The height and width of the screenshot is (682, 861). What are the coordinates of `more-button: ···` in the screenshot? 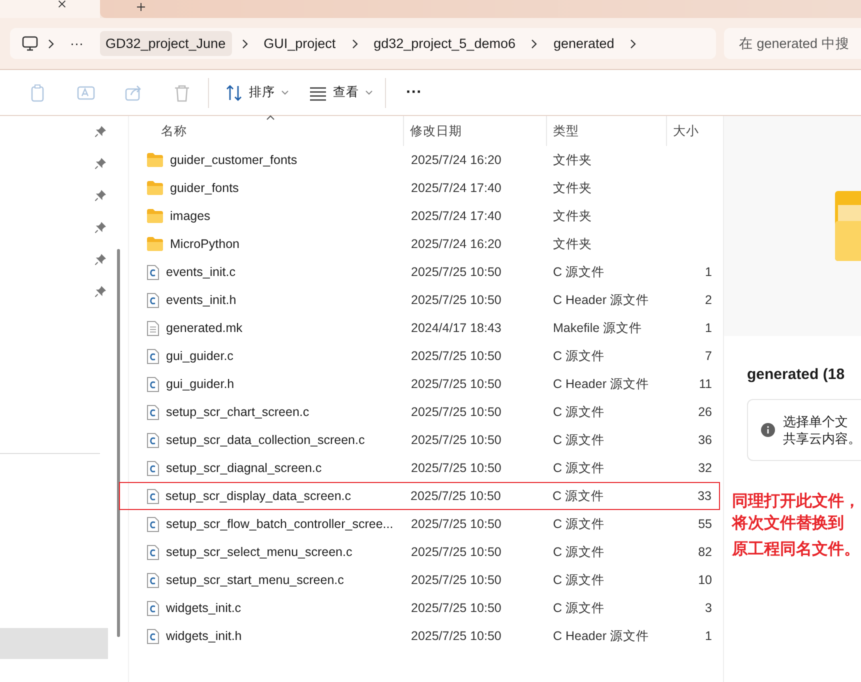 It's located at (414, 93).